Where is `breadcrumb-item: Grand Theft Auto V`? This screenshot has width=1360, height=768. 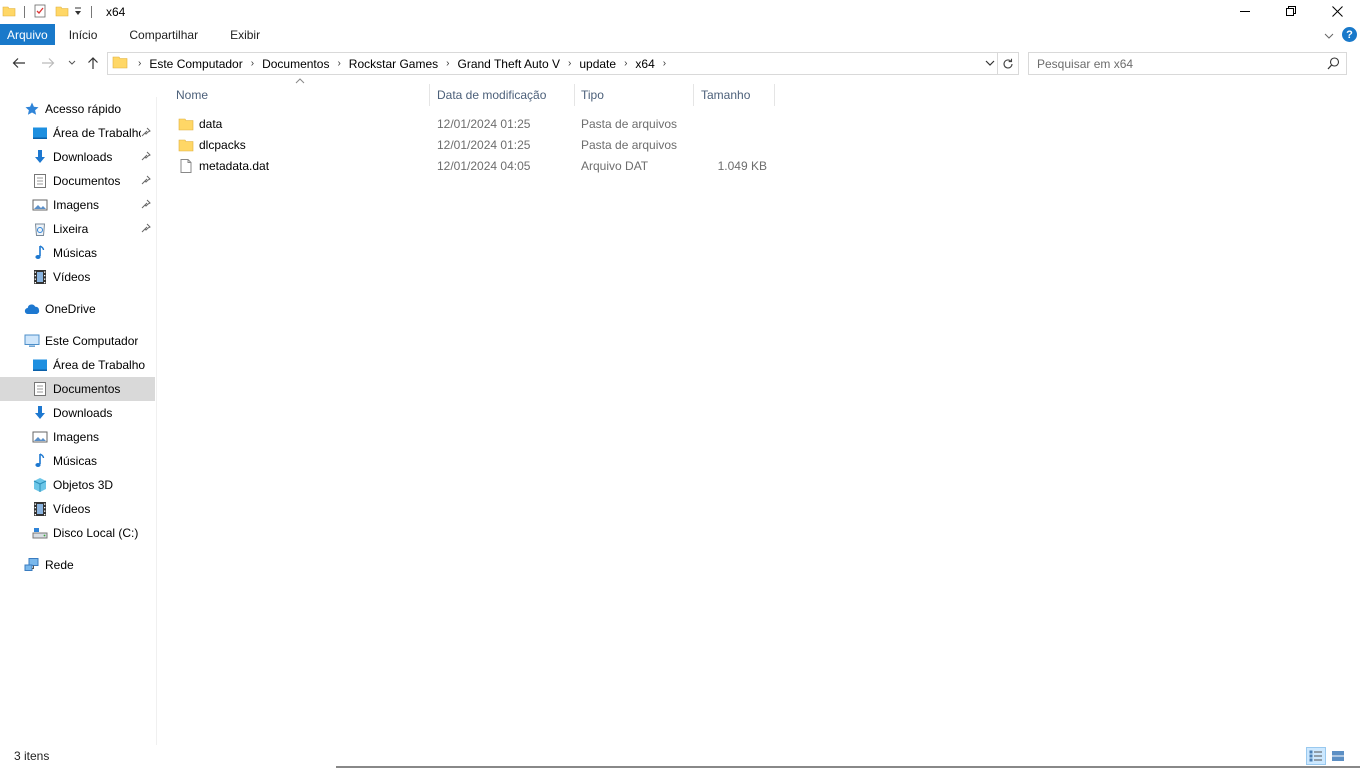 breadcrumb-item: Grand Theft Auto V is located at coordinates (509, 64).